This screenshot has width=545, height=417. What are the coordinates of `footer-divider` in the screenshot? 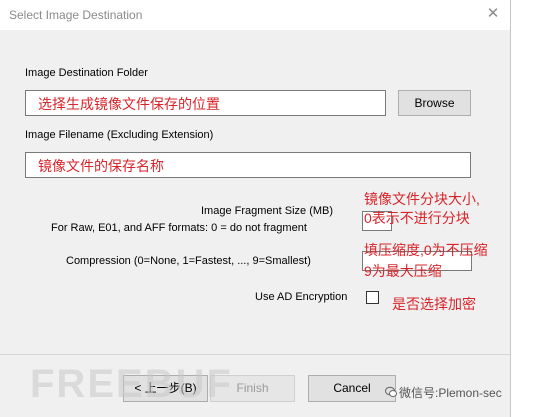 It's located at (255, 354).